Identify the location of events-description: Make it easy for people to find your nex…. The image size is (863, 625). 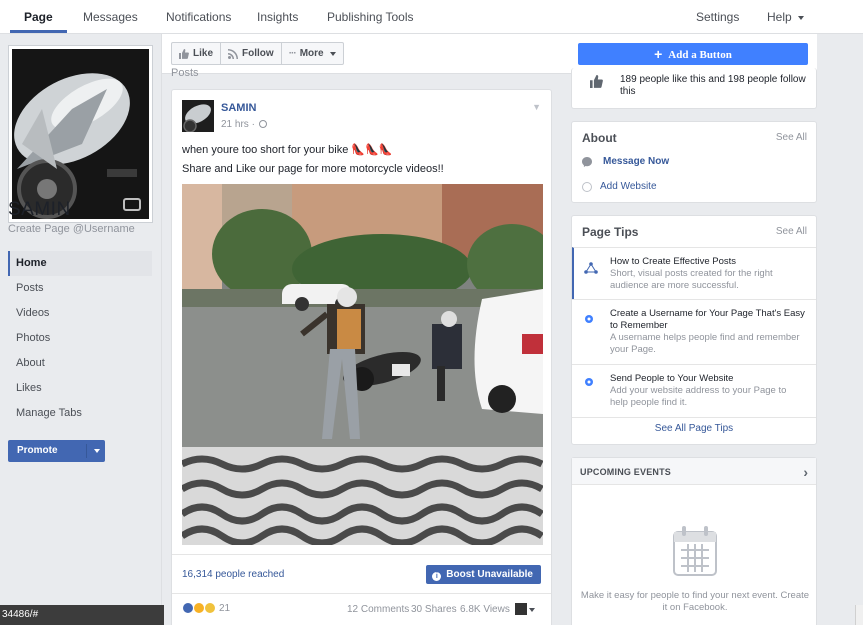
(695, 601).